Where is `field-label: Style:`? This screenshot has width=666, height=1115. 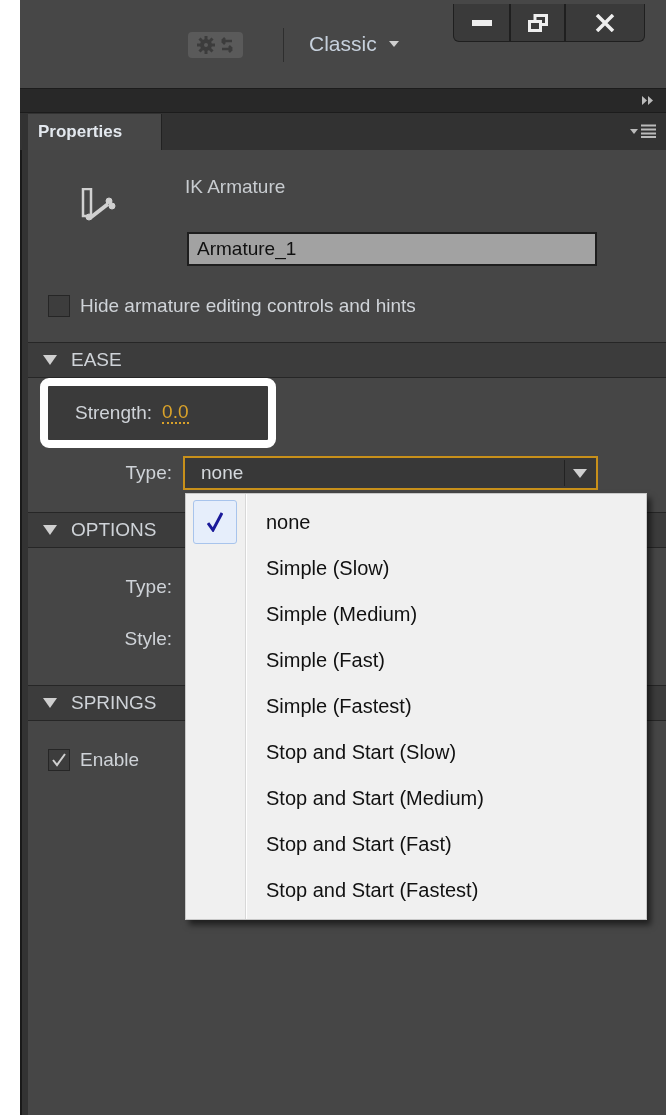 field-label: Style: is located at coordinates (147, 639).